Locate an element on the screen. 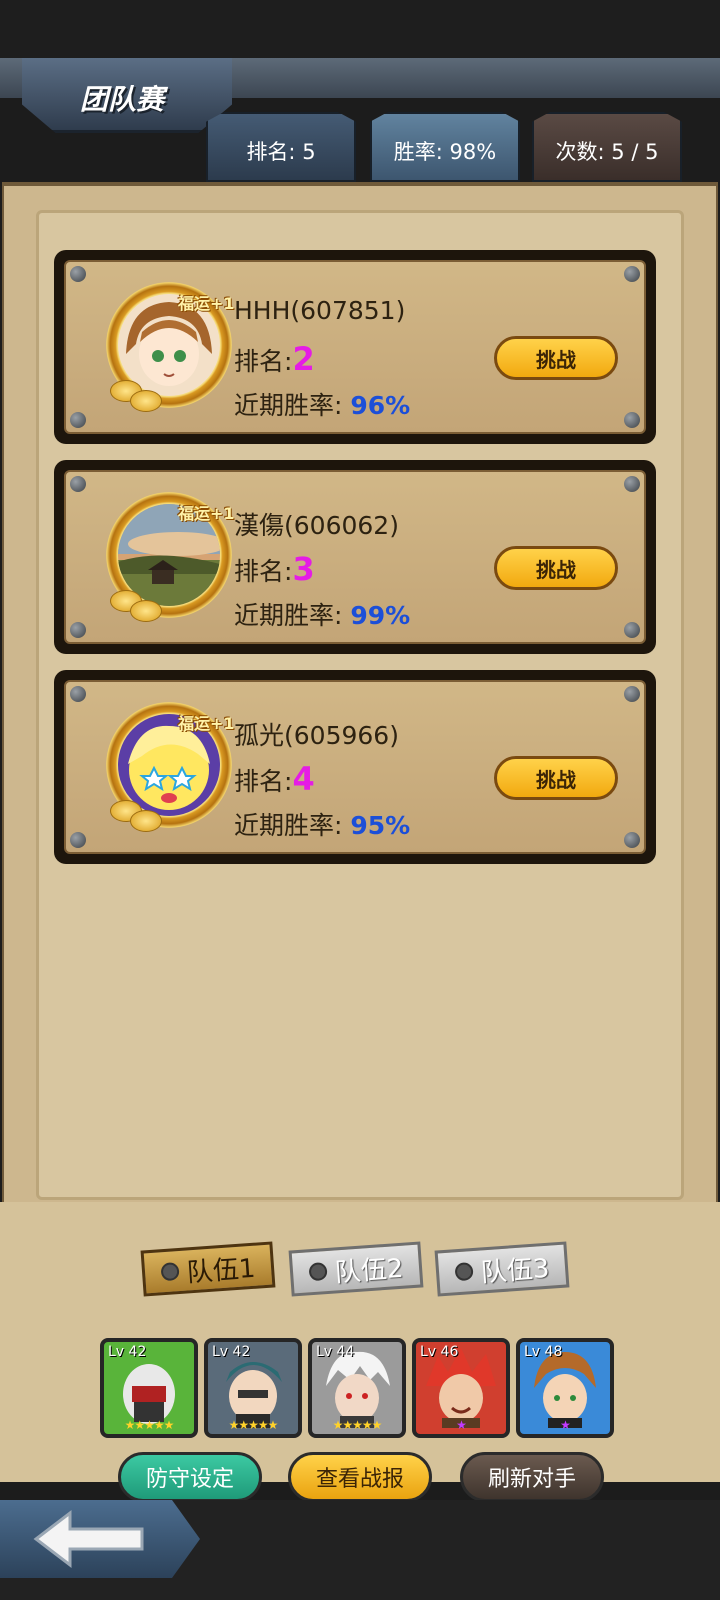 The width and height of the screenshot is (720, 1600). opponent-card-body: 福运+1 孤光(605966) 排名:4 近期胜率: 95% 挑战 is located at coordinates (355, 767).